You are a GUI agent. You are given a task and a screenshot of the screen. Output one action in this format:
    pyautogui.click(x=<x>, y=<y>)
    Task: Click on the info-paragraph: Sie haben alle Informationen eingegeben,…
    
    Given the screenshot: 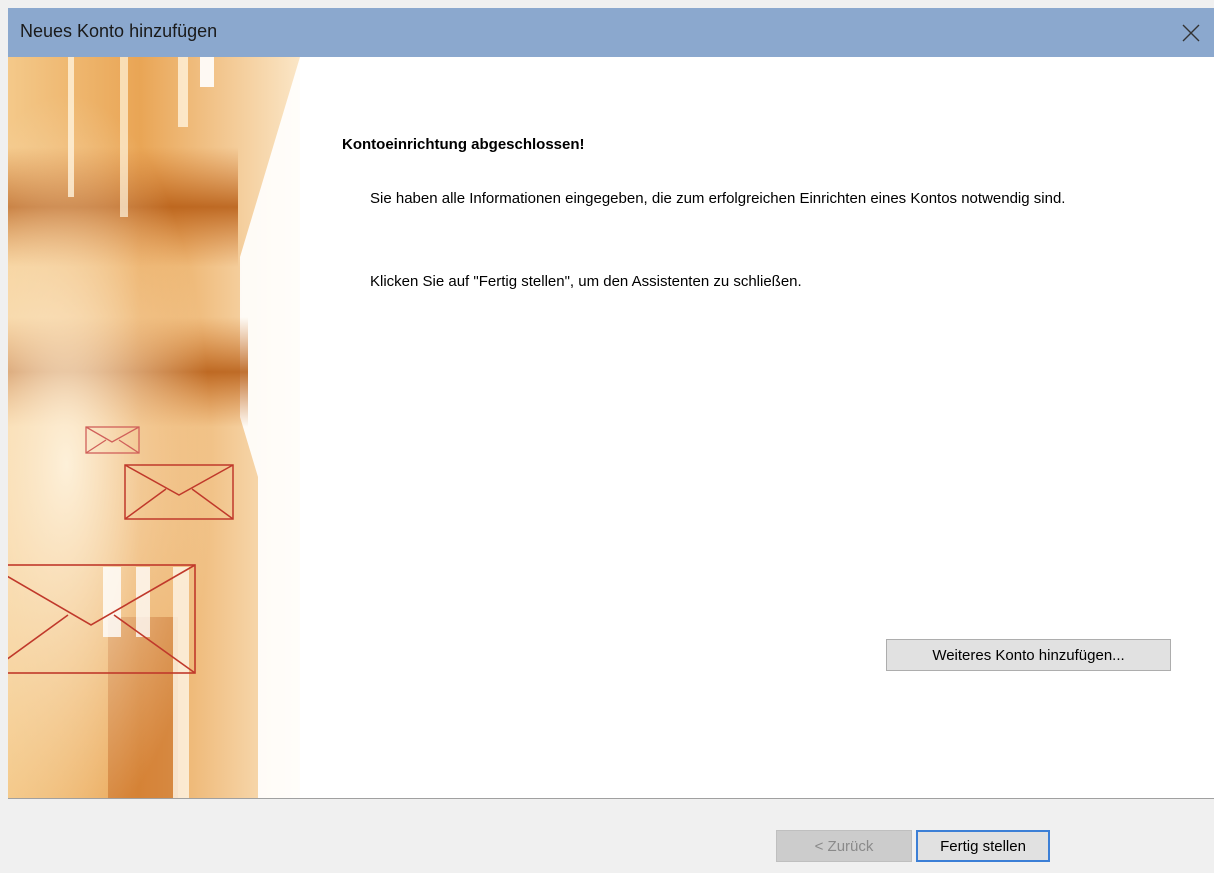 What is the action you would take?
    pyautogui.click(x=718, y=198)
    